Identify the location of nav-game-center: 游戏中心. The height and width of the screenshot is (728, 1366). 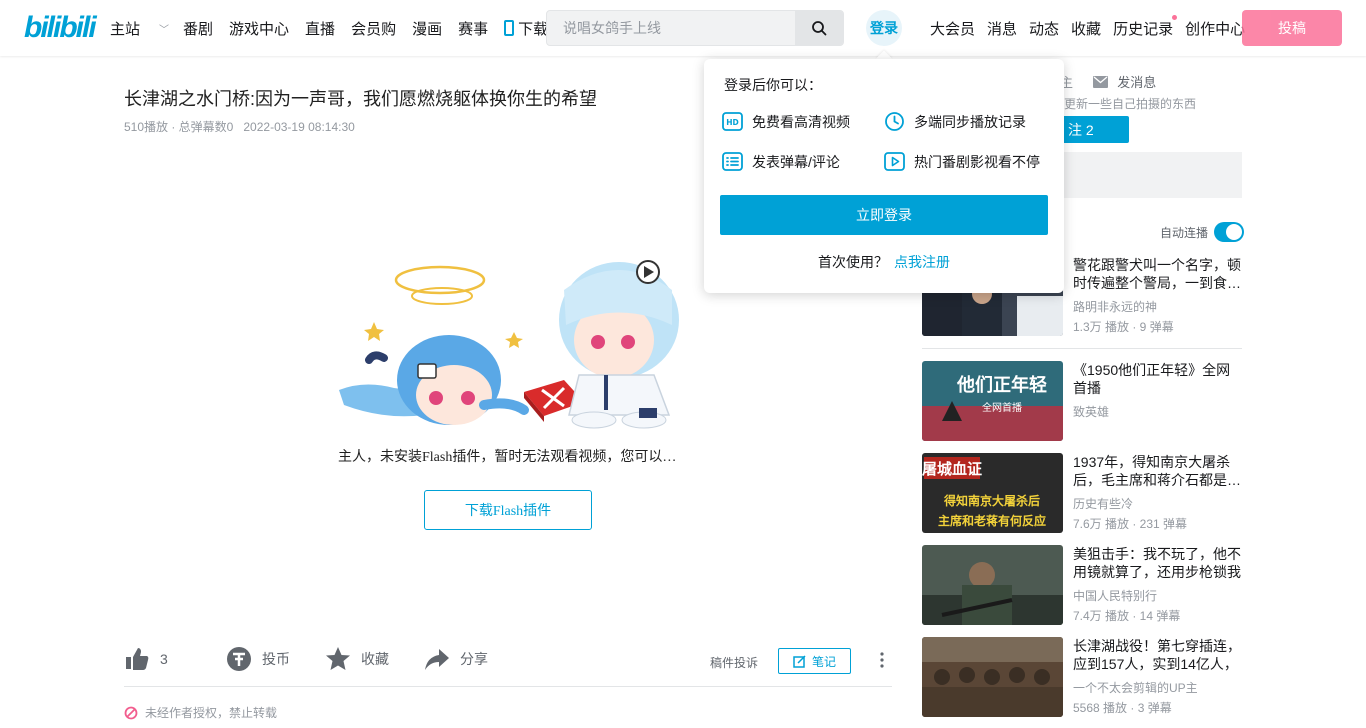
(259, 28).